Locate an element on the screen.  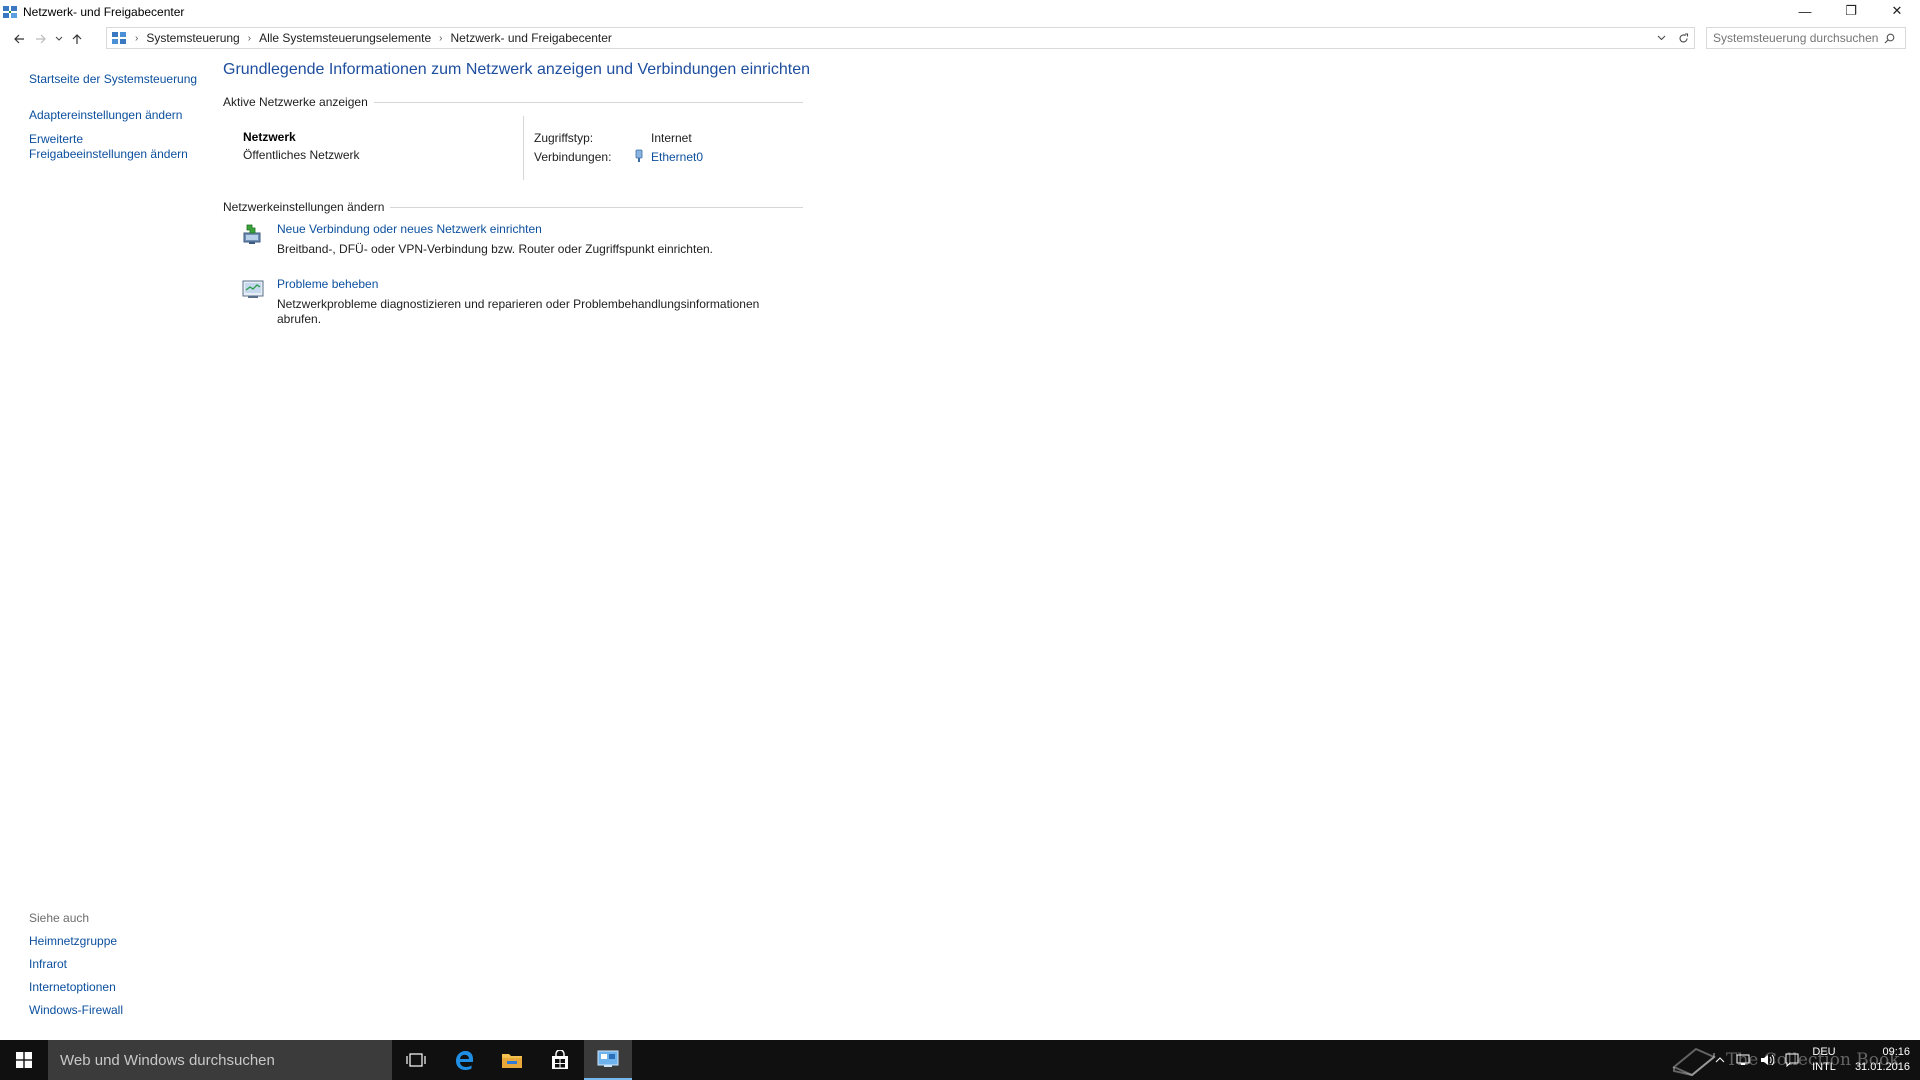
window-title: Netzwerk- und Freigabecenter is located at coordinates (104, 12).